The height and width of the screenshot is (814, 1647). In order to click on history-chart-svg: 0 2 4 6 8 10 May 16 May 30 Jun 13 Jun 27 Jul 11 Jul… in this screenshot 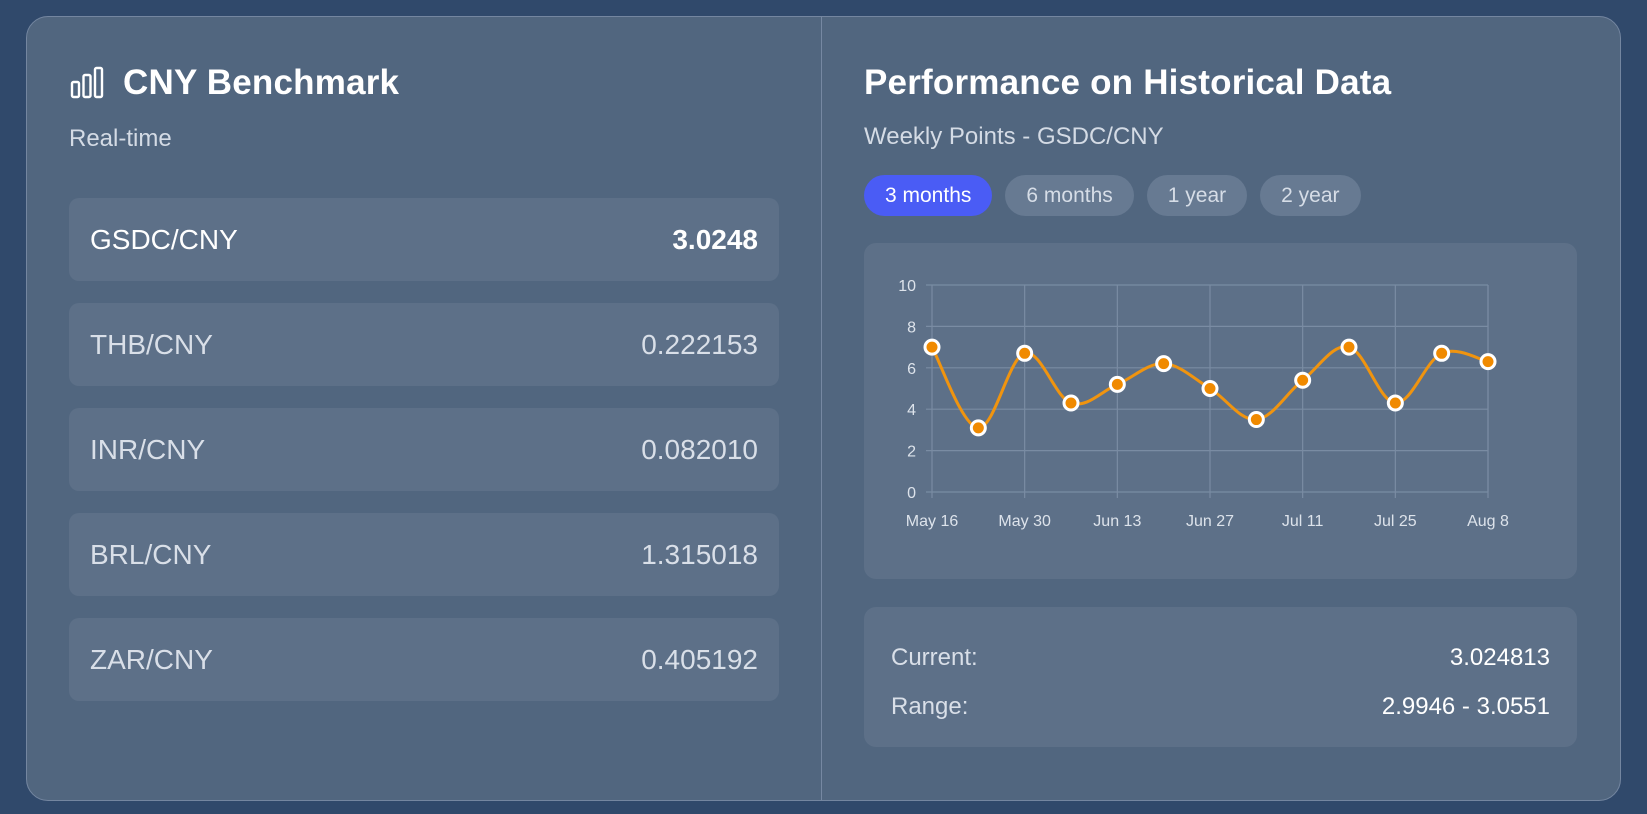, I will do `click(1203, 404)`.